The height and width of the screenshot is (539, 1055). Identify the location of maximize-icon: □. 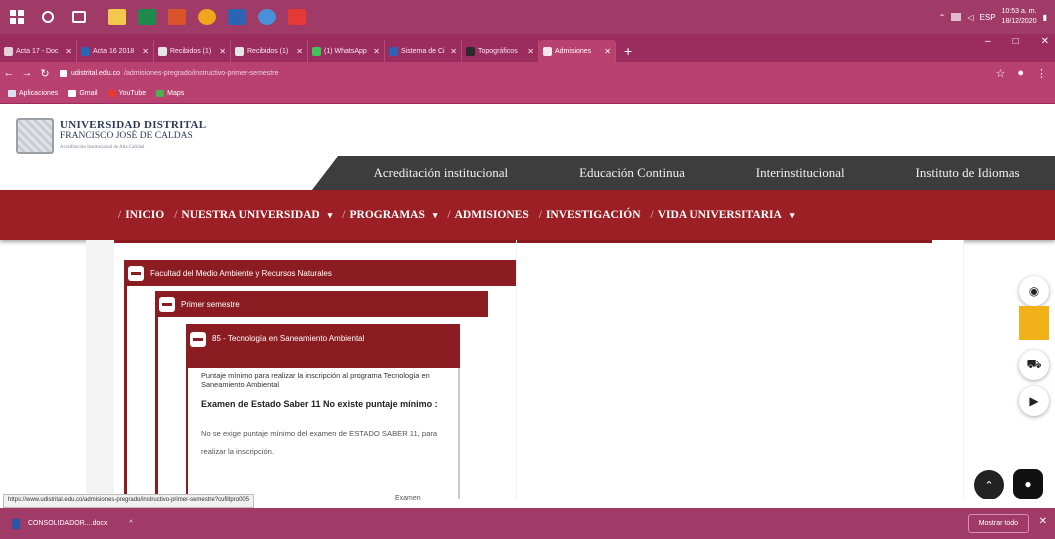
(1016, 41).